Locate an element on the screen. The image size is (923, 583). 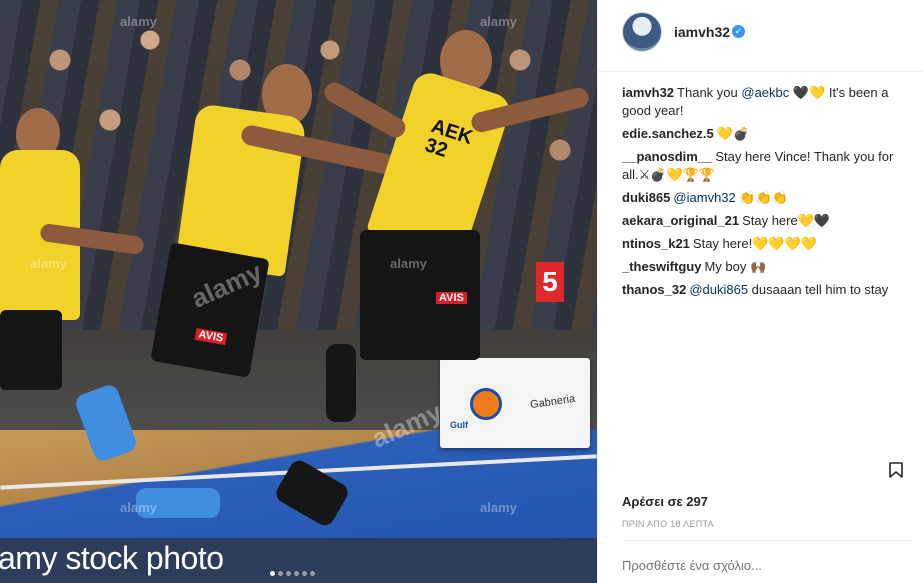
divider is located at coordinates (767, 540).